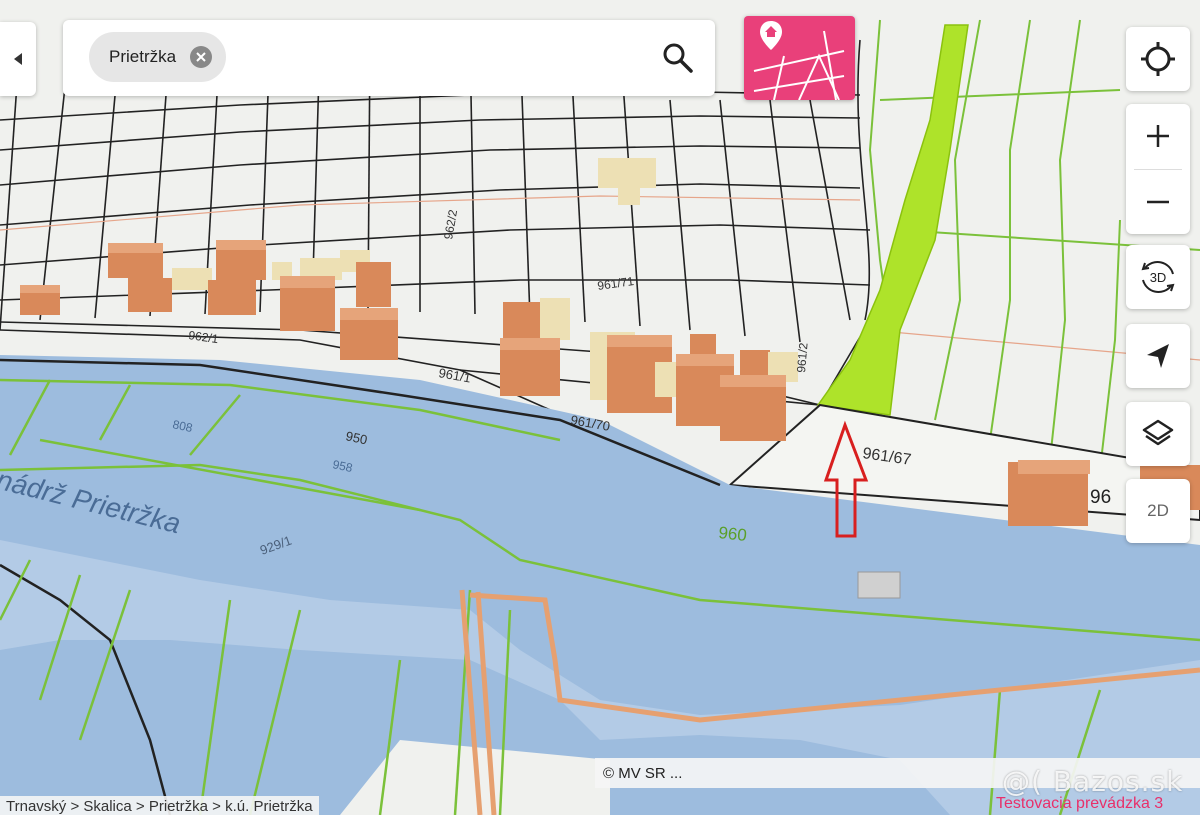  I want to click on map-label: 960, so click(733, 534).